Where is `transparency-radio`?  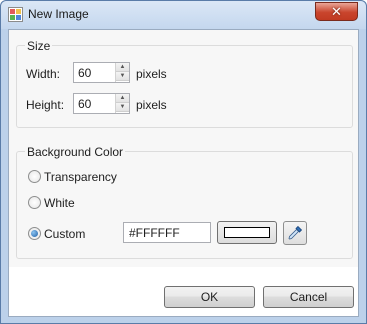
transparency-radio is located at coordinates (34, 176).